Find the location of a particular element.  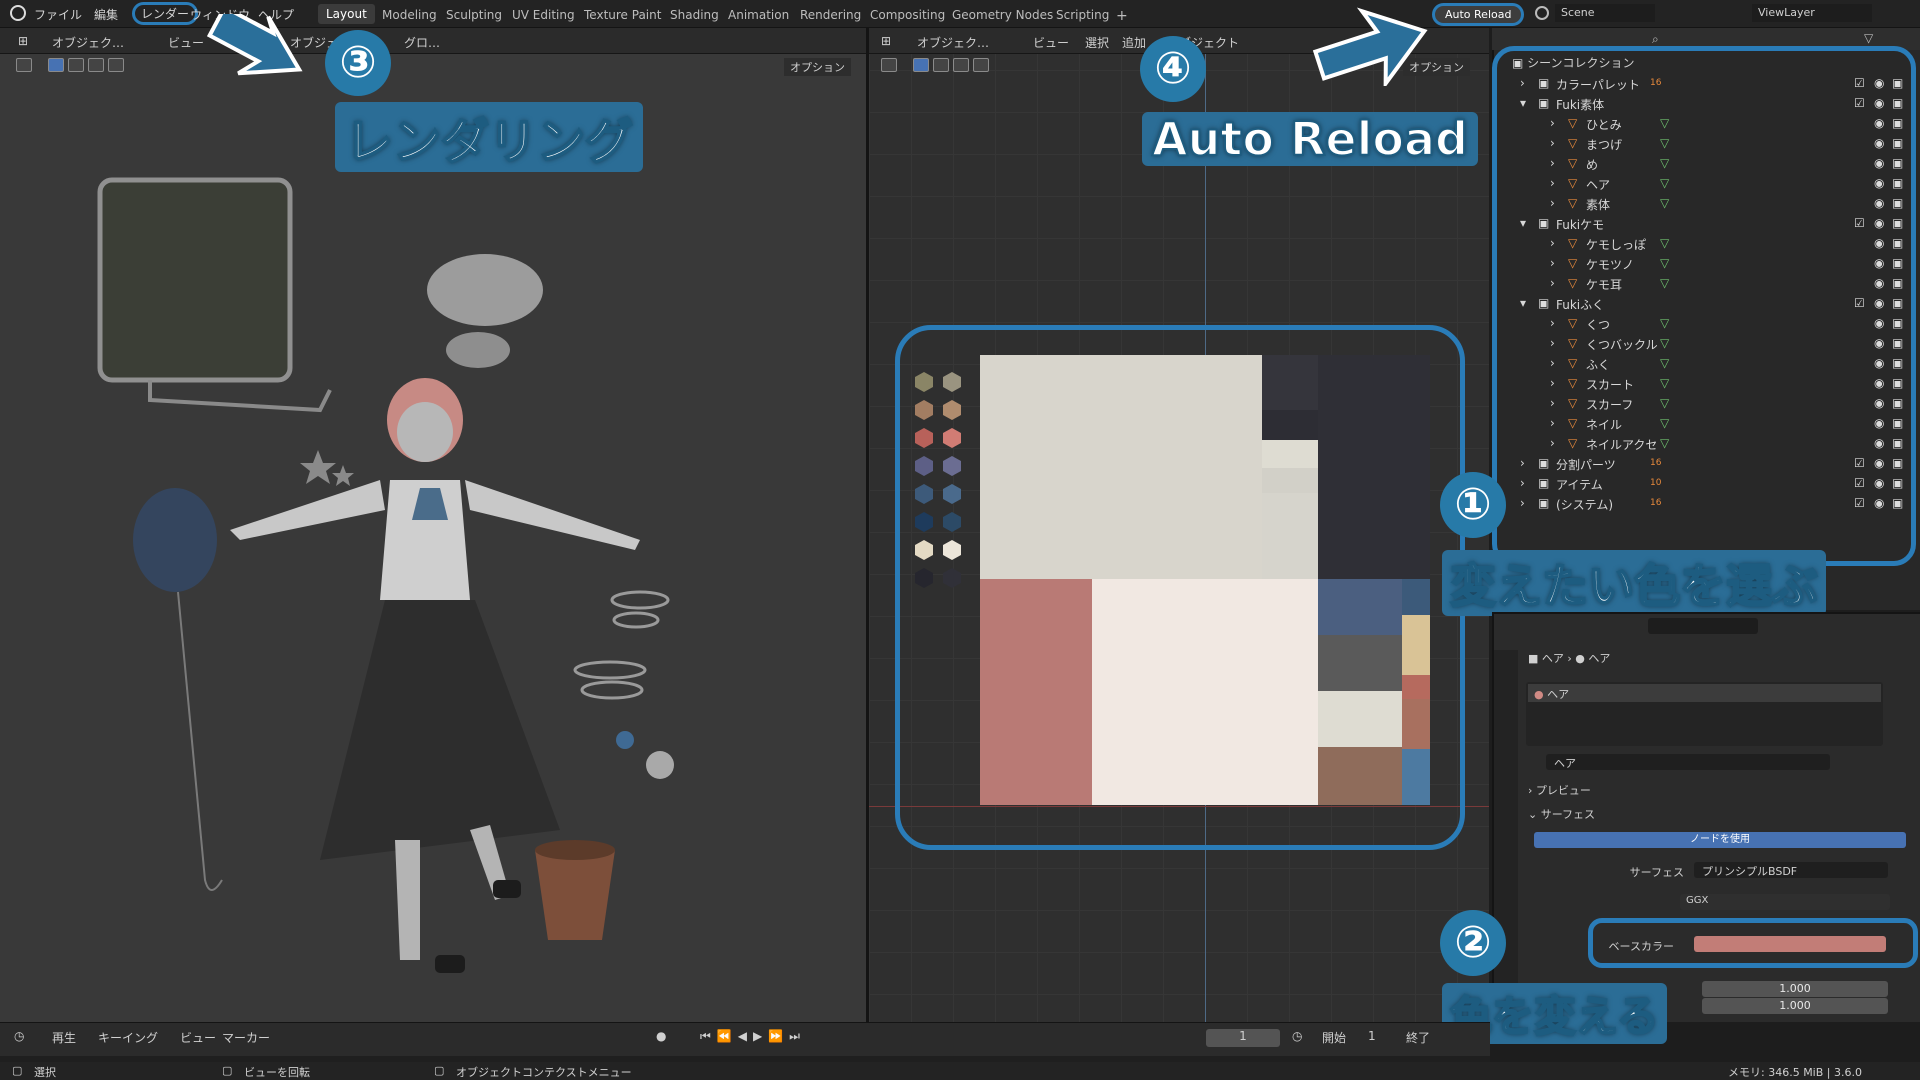

select-menu: 選択 is located at coordinates (1097, 42).